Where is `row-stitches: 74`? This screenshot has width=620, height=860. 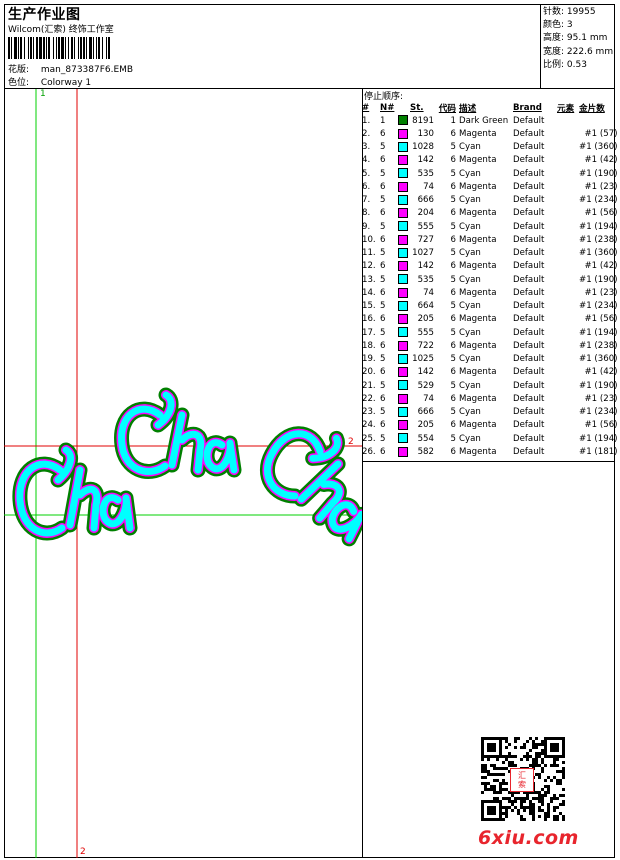 row-stitches: 74 is located at coordinates (428, 398).